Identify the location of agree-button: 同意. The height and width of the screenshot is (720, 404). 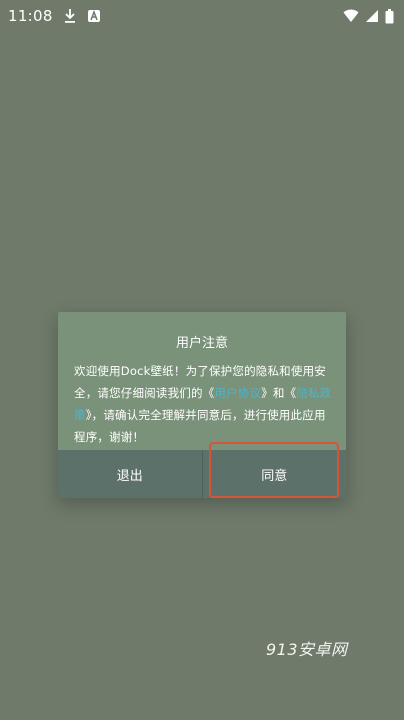
(274, 474).